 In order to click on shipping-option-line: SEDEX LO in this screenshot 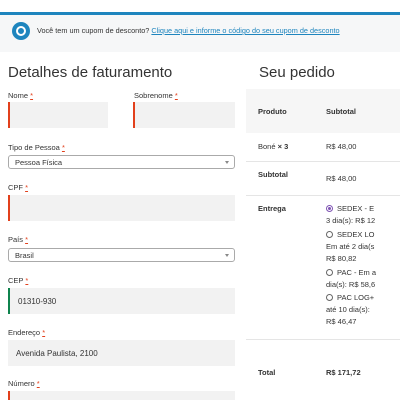, I will do `click(356, 234)`.